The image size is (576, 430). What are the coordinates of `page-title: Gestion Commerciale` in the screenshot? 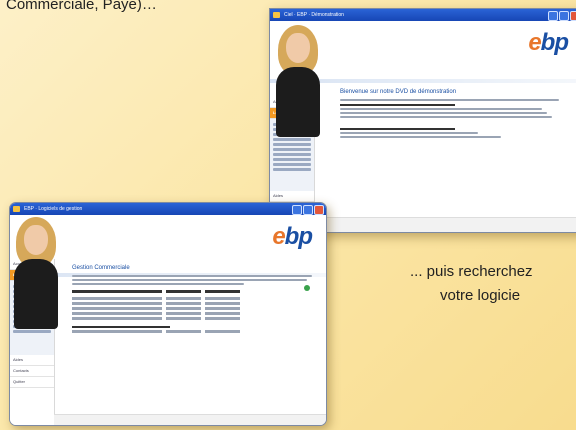 It's located at (101, 268).